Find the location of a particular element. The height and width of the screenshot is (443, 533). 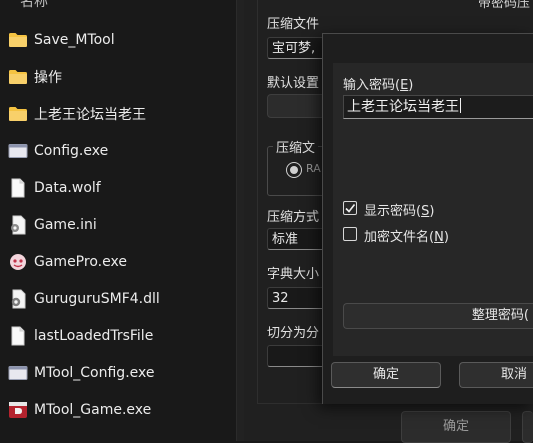

checkmark-icon is located at coordinates (350, 208).